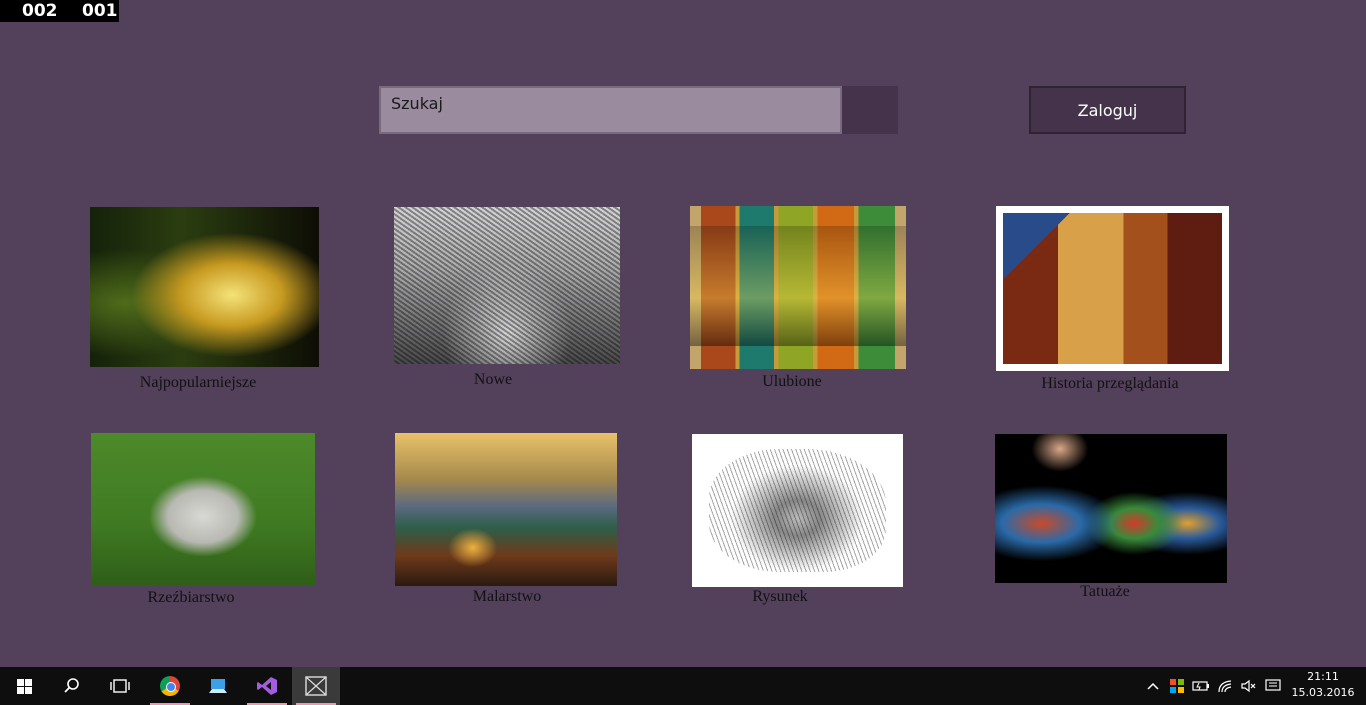 The width and height of the screenshot is (1366, 705). Describe the element at coordinates (24, 686) in the screenshot. I see `windows-start-icon` at that location.